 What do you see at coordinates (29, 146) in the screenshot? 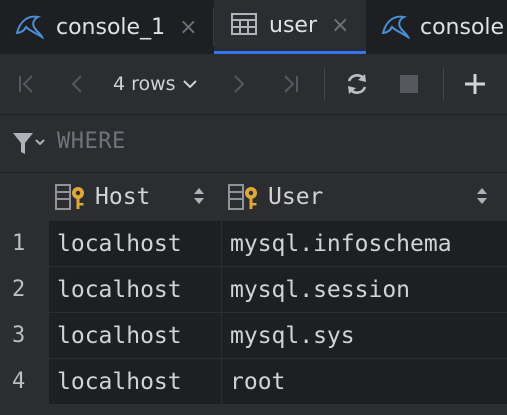
I see `filter-icon` at bounding box center [29, 146].